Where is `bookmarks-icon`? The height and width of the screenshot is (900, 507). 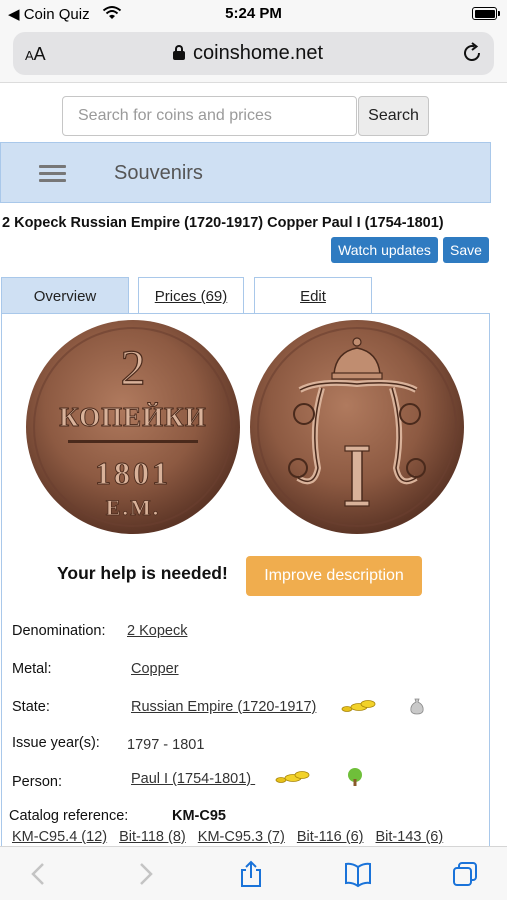 bookmarks-icon is located at coordinates (358, 874).